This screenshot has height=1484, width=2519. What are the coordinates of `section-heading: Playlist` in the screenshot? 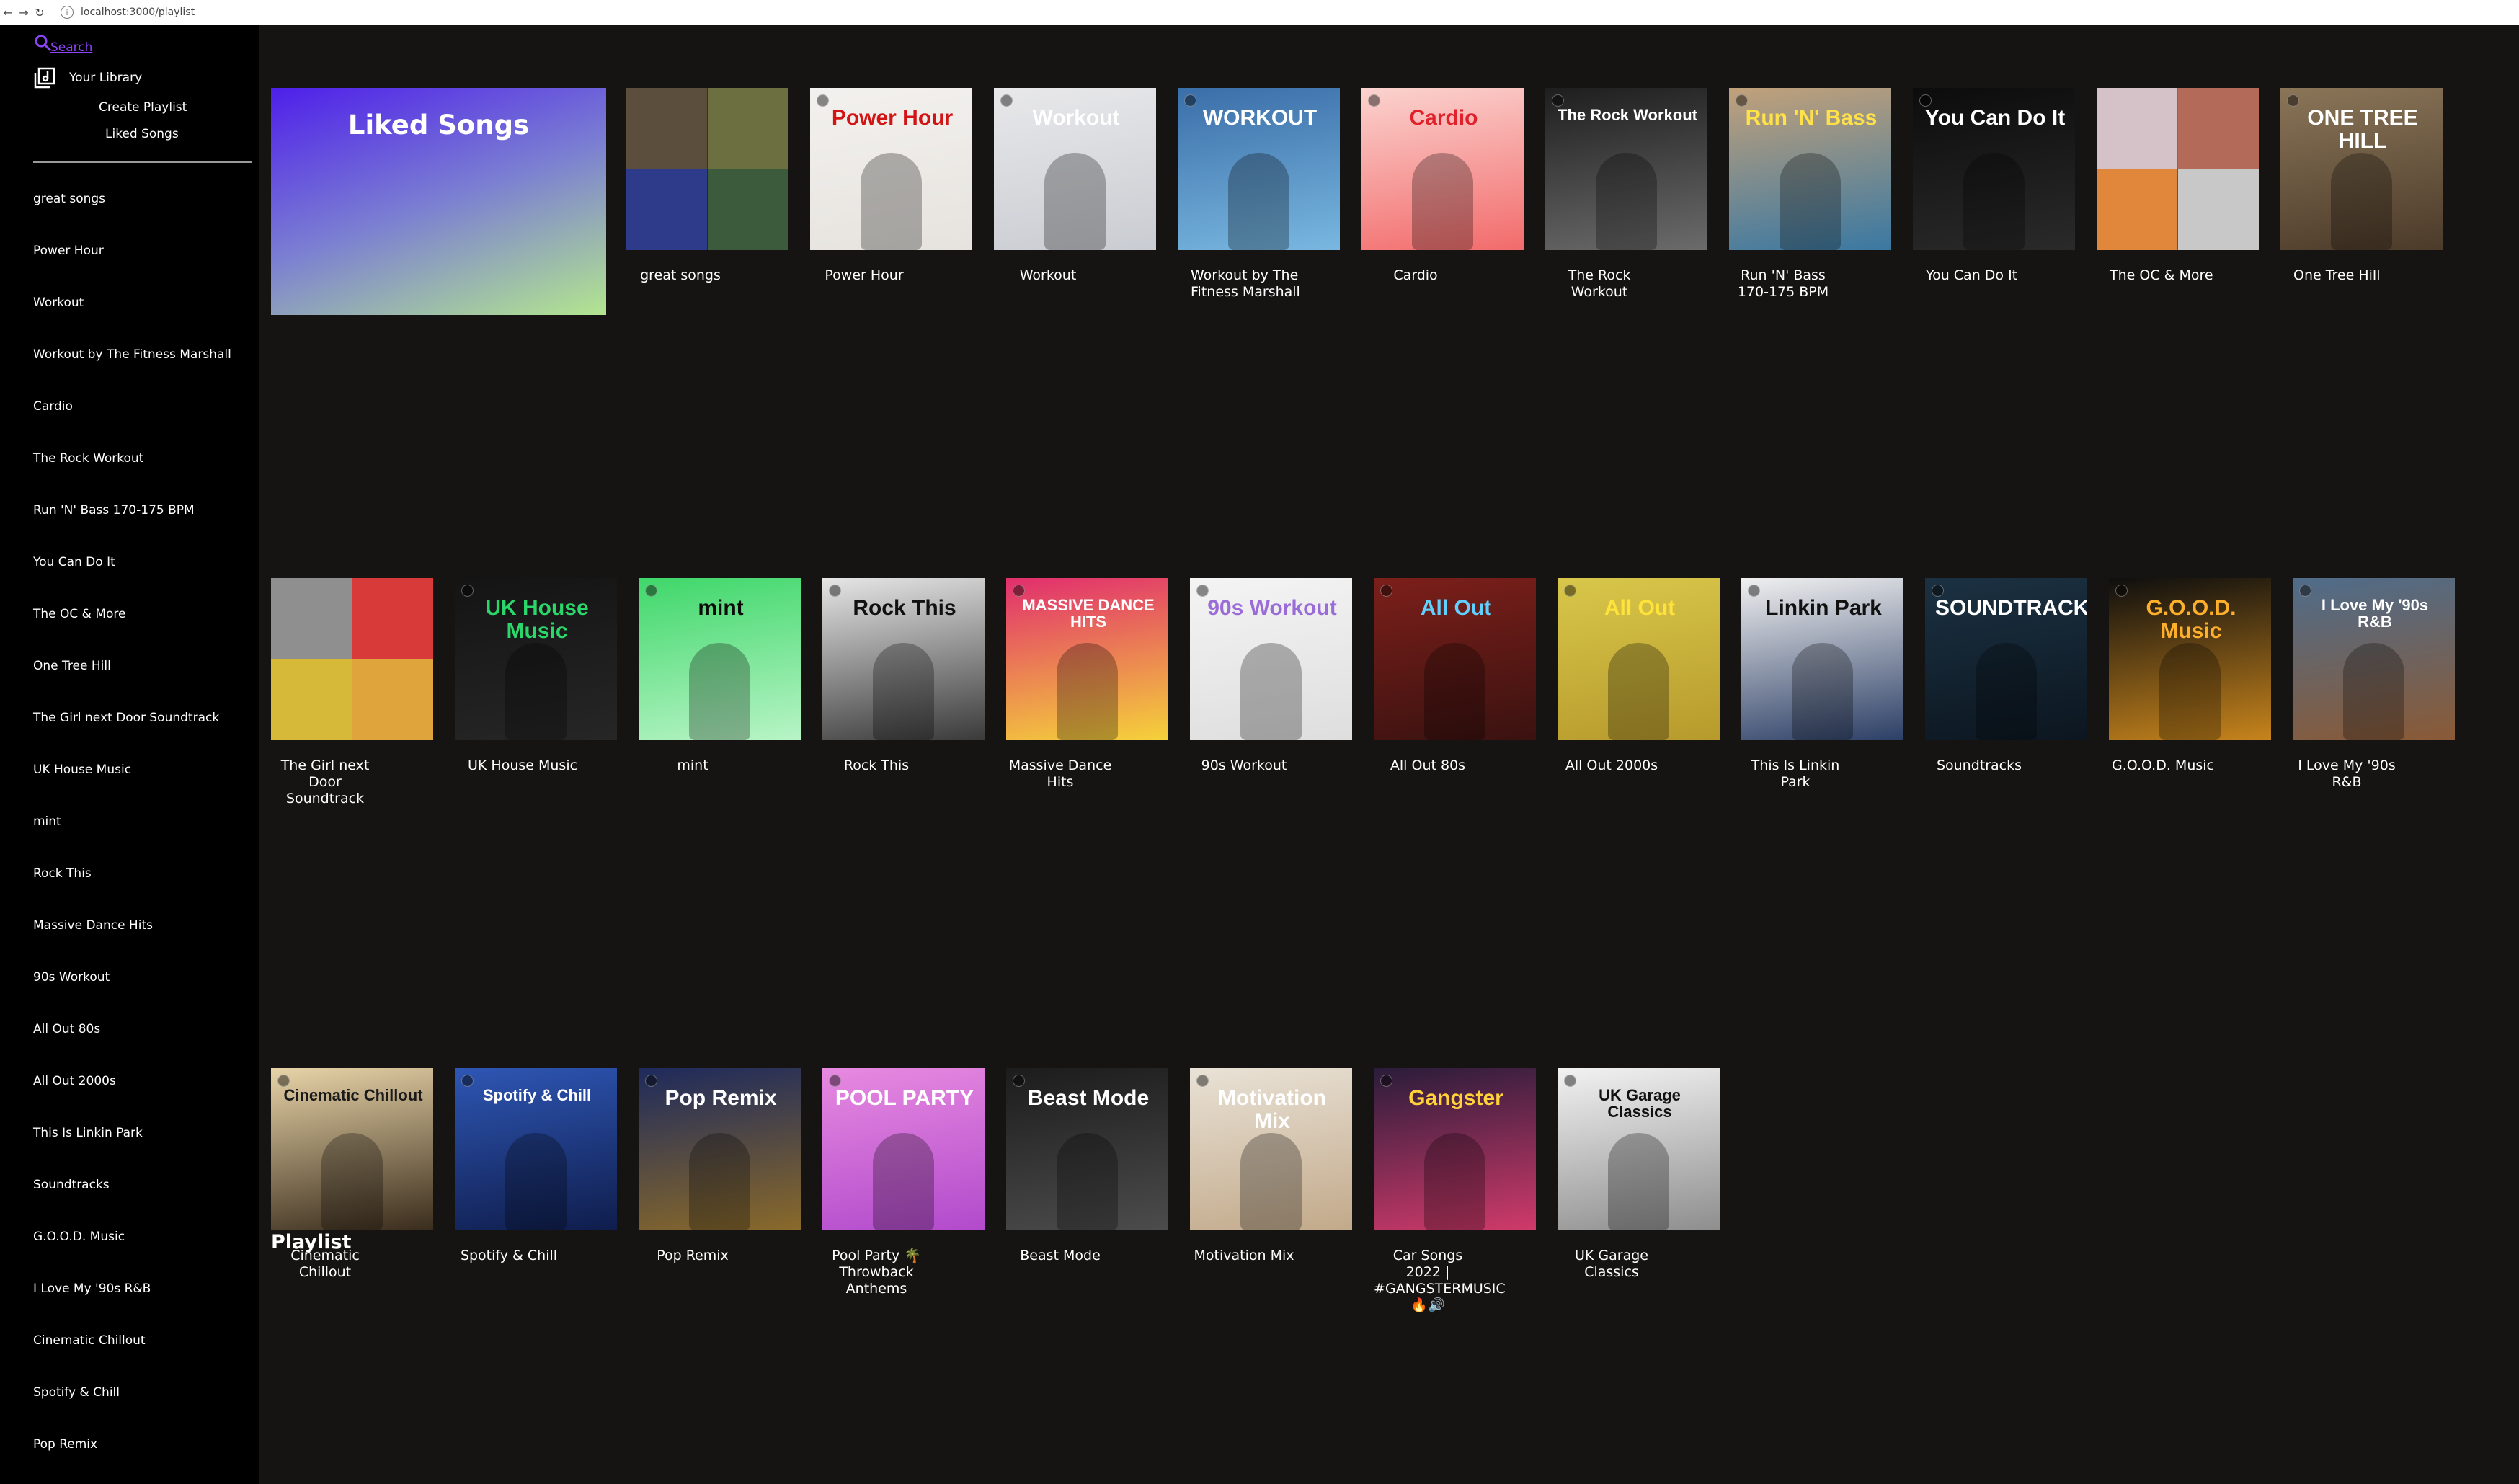 It's located at (311, 1242).